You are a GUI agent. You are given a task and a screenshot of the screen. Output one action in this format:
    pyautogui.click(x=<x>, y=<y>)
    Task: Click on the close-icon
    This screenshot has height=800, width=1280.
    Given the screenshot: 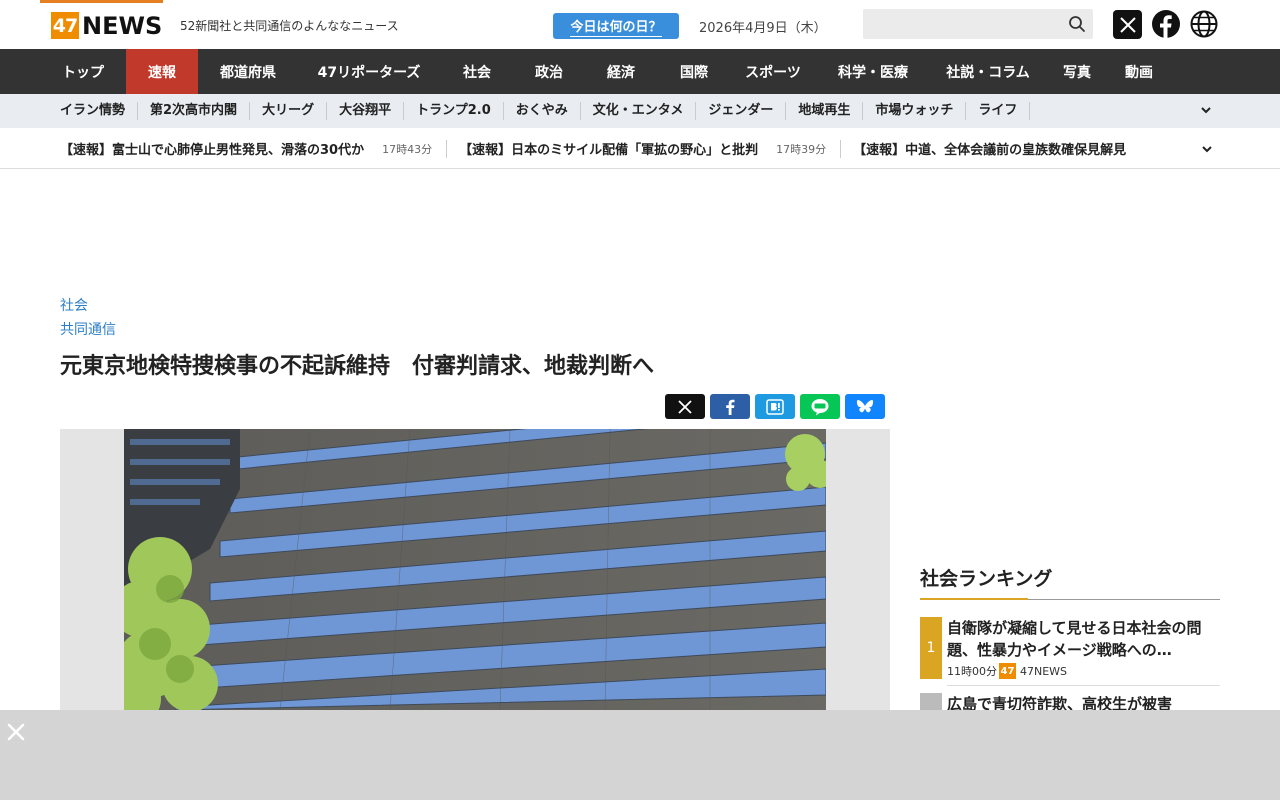 What is the action you would take?
    pyautogui.click(x=16, y=732)
    